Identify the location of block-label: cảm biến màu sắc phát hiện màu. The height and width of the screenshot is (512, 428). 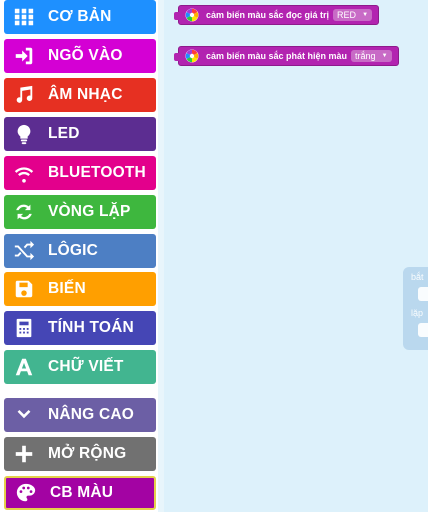
(277, 56).